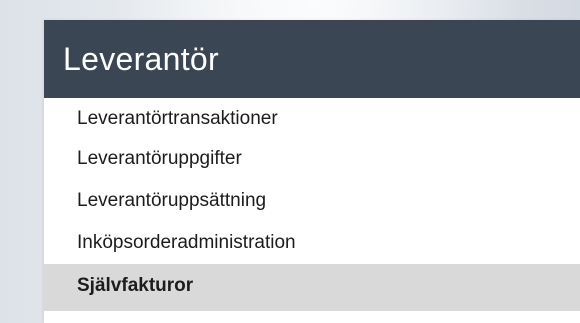  What do you see at coordinates (141, 59) in the screenshot?
I see `panel-title: Leverantör` at bounding box center [141, 59].